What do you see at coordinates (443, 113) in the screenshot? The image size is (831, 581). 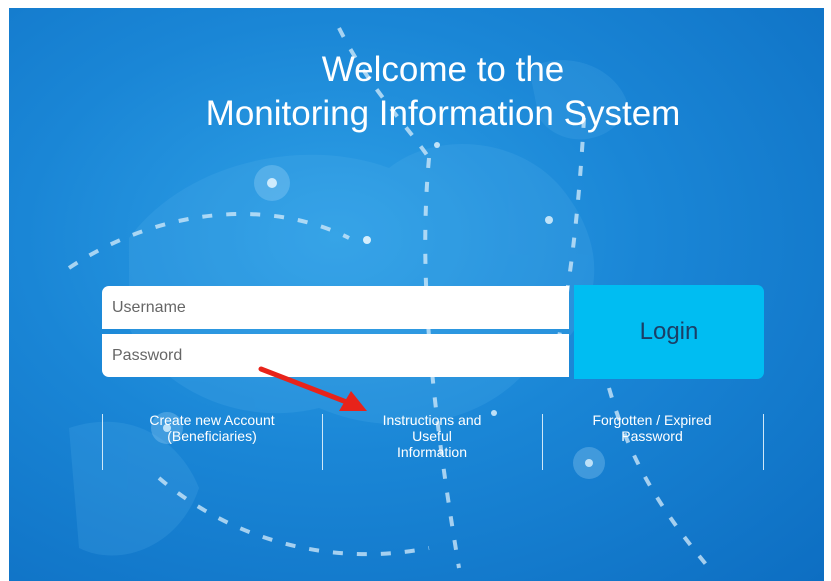 I see `title-line-2: Monitoring Information System` at bounding box center [443, 113].